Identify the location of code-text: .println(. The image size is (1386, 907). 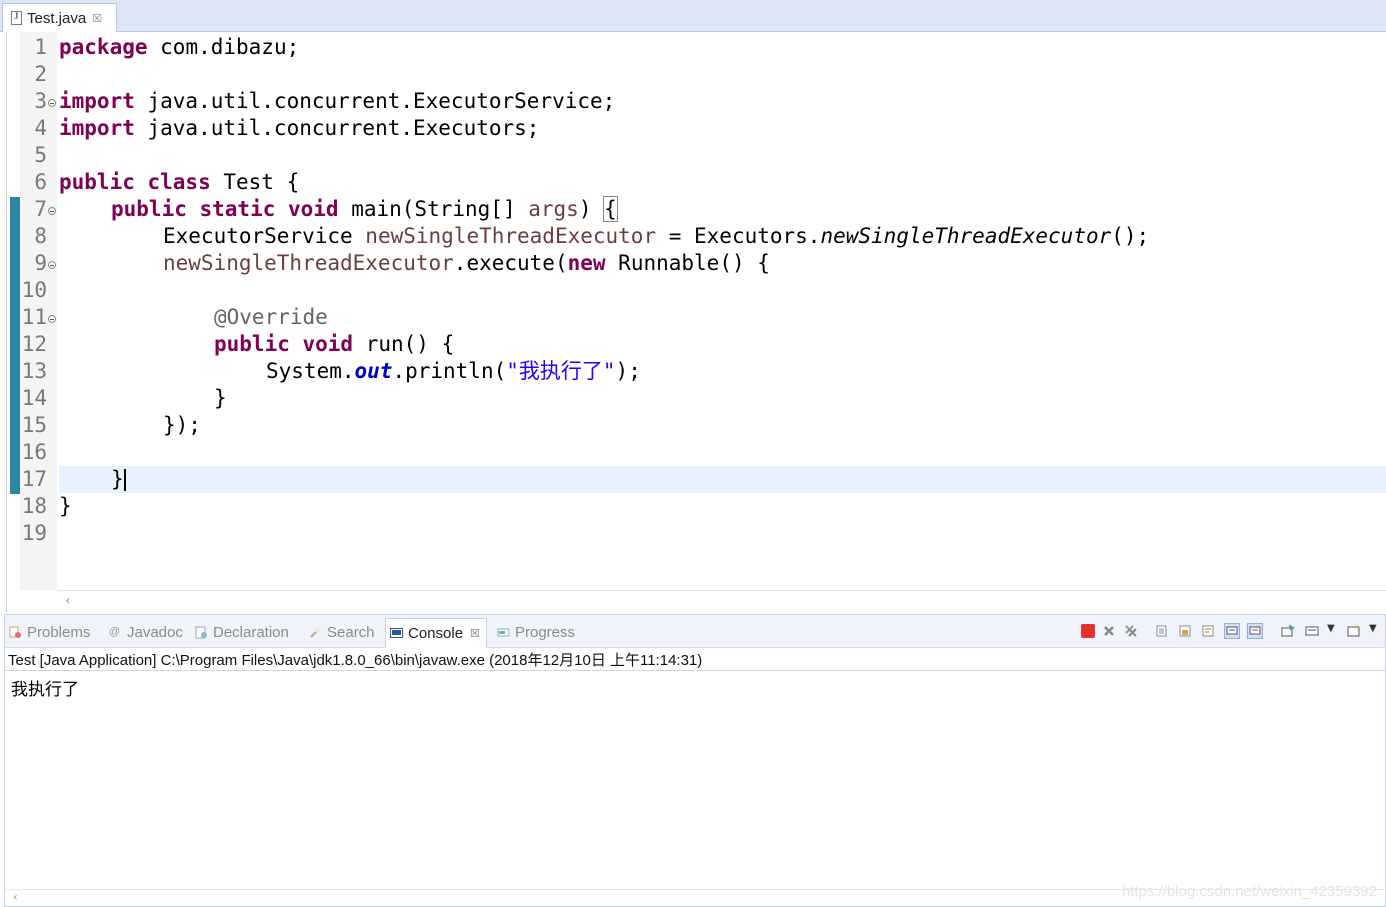
(449, 371).